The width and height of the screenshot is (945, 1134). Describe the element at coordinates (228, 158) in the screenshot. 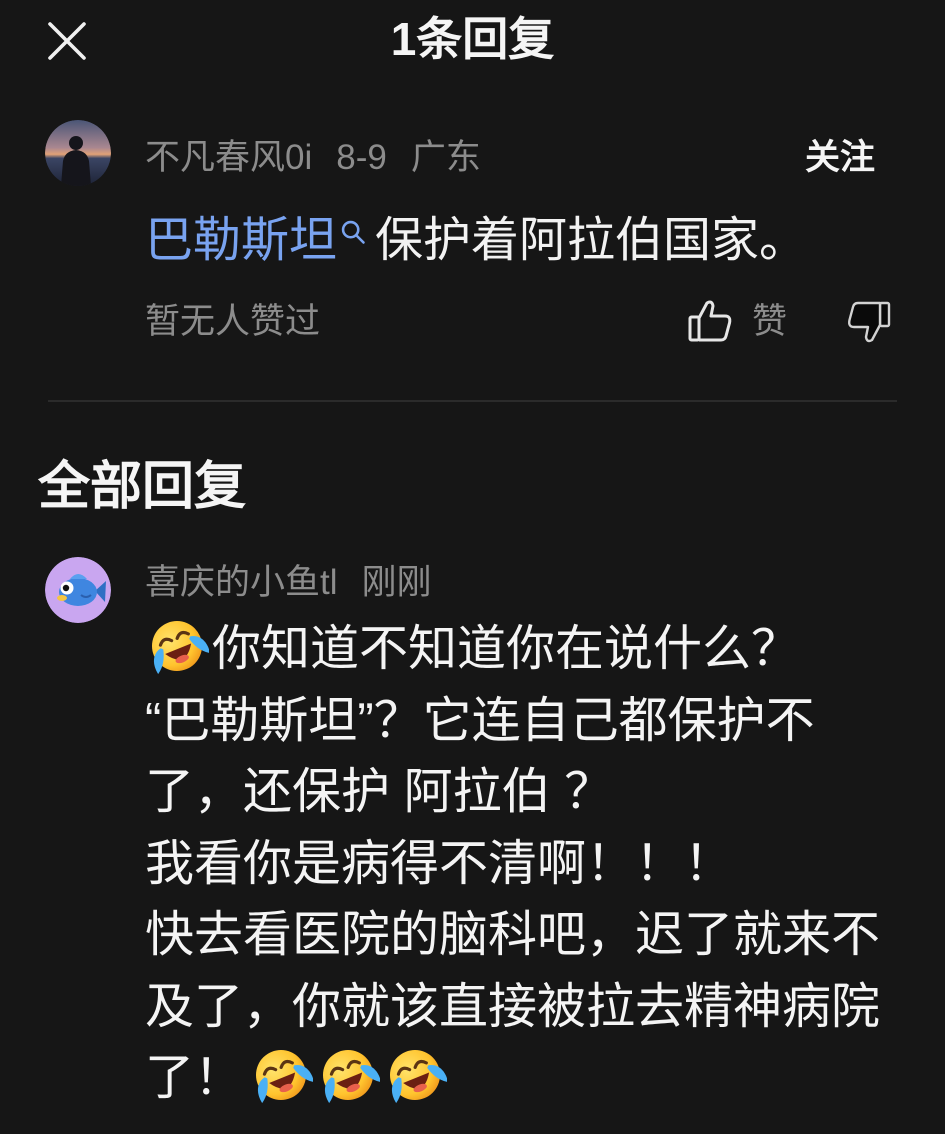

I see `comment-username: 不凡春风0i` at that location.